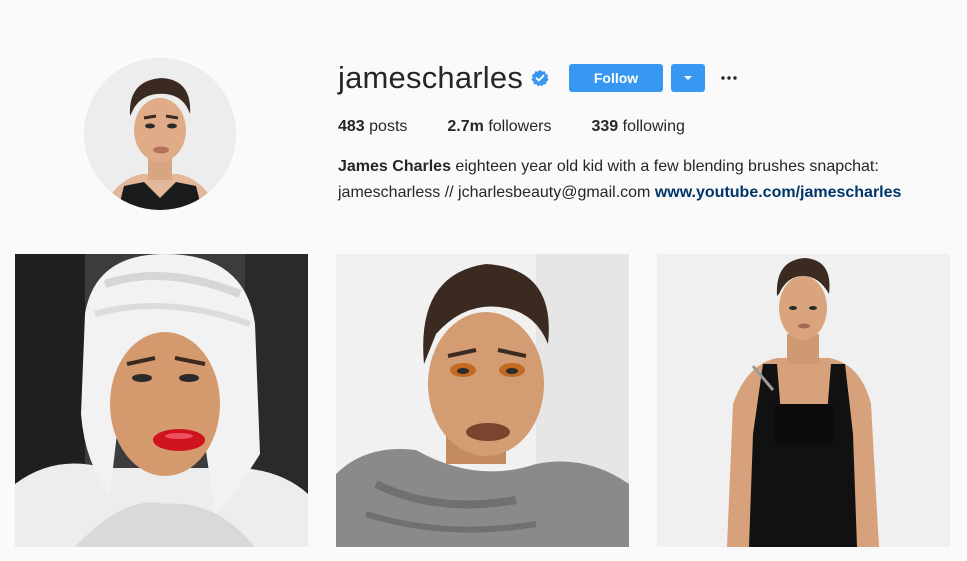 The image size is (967, 561). I want to click on following-stat: 339 following, so click(637, 127).